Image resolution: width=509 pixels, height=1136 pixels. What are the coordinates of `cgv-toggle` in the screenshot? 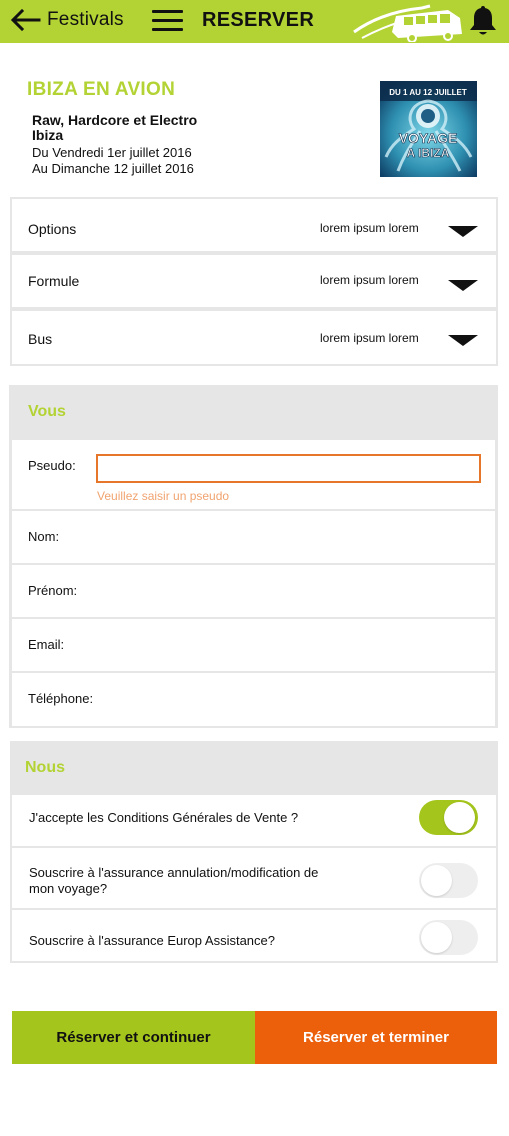 It's located at (448, 817).